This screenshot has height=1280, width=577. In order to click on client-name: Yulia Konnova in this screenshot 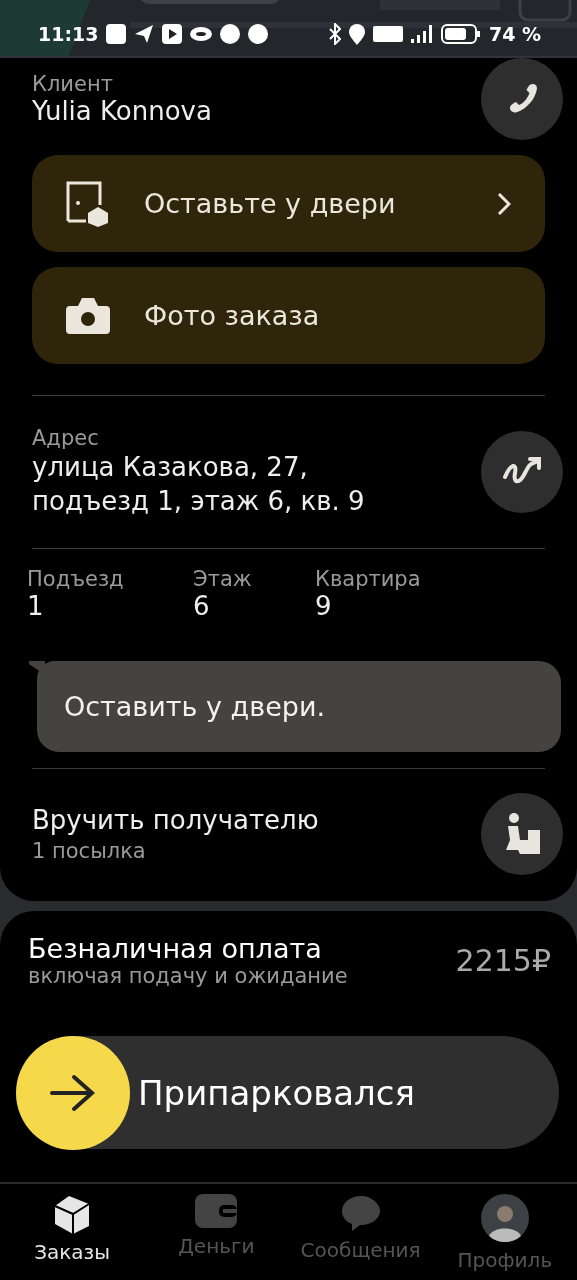, I will do `click(122, 111)`.